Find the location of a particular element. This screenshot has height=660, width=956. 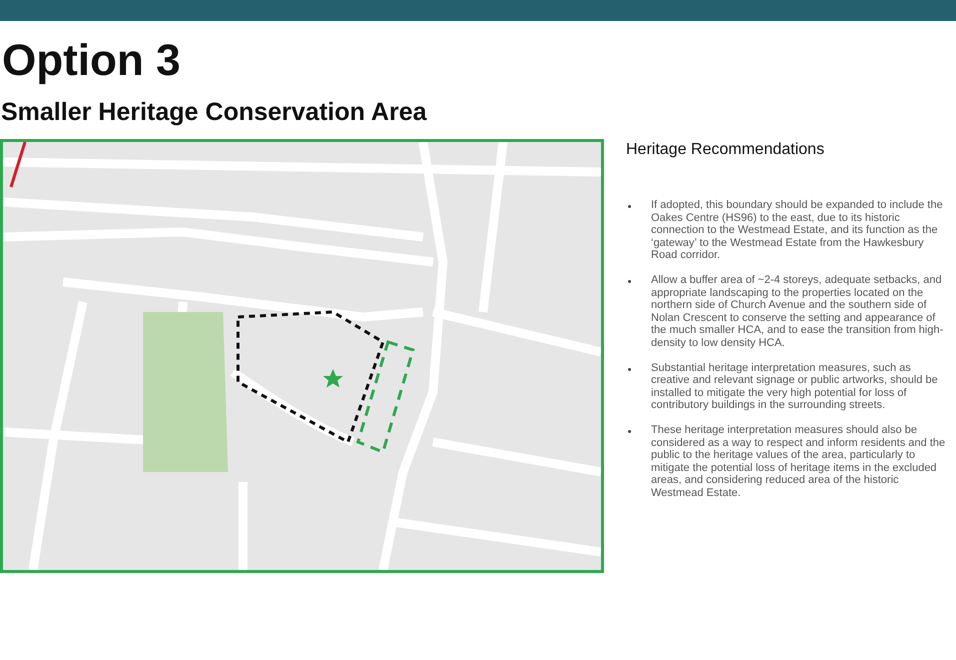

recommendation-text: Substantial heritage interpretation measures, such as creative and relevant signage or public artworks, should be installed to mitigate the very high potential for loss of contributory buildings in the surrounding streets. is located at coordinates (795, 387).